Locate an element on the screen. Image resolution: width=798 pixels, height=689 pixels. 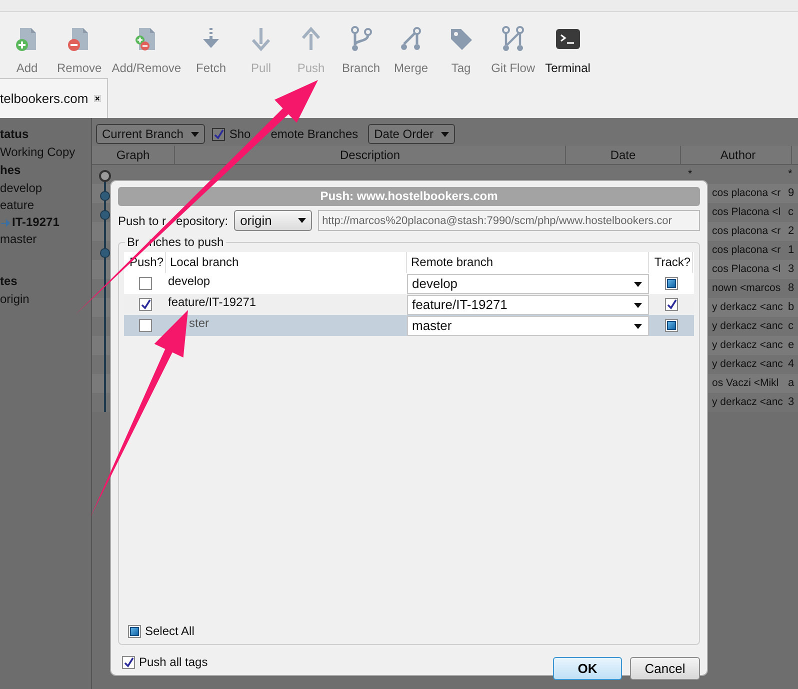
toolbar-button: Terminal is located at coordinates (568, 44).